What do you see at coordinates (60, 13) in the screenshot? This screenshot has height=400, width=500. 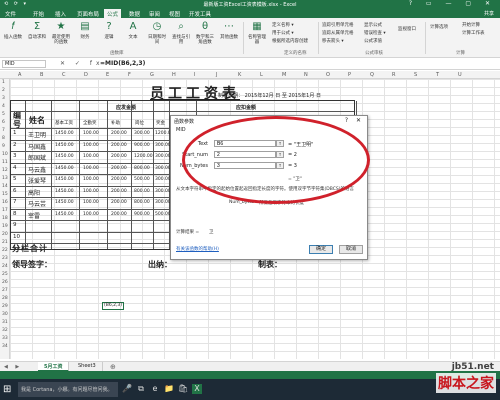 I see `tab-insert: 插入` at bounding box center [60, 13].